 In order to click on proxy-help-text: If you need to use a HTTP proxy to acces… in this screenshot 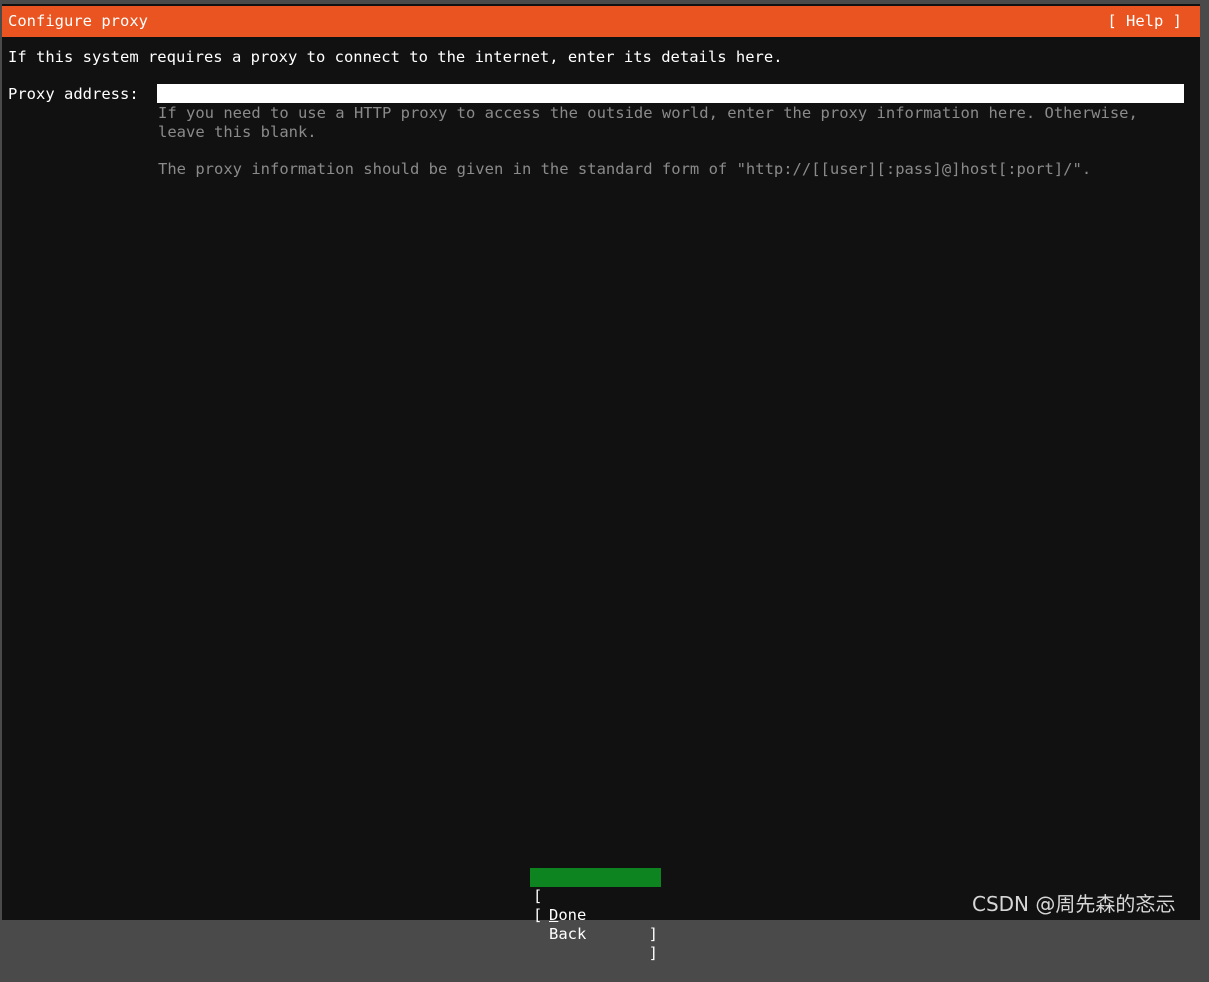, I will do `click(648, 123)`.